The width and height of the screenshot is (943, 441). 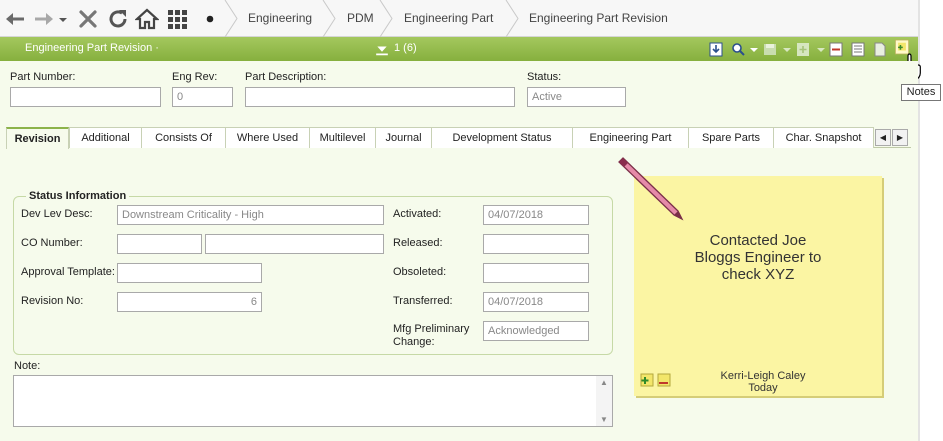 What do you see at coordinates (202, 97) in the screenshot?
I see `eng-rev-input: 0` at bounding box center [202, 97].